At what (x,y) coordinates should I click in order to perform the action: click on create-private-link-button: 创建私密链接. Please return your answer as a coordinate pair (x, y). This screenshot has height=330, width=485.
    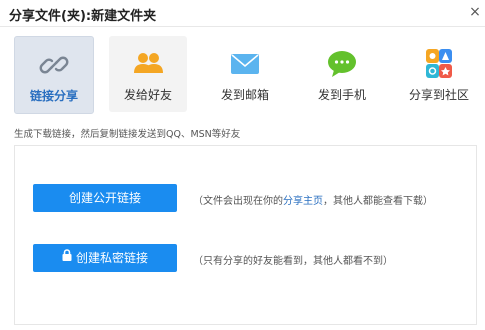
    Looking at the image, I should click on (105, 258).